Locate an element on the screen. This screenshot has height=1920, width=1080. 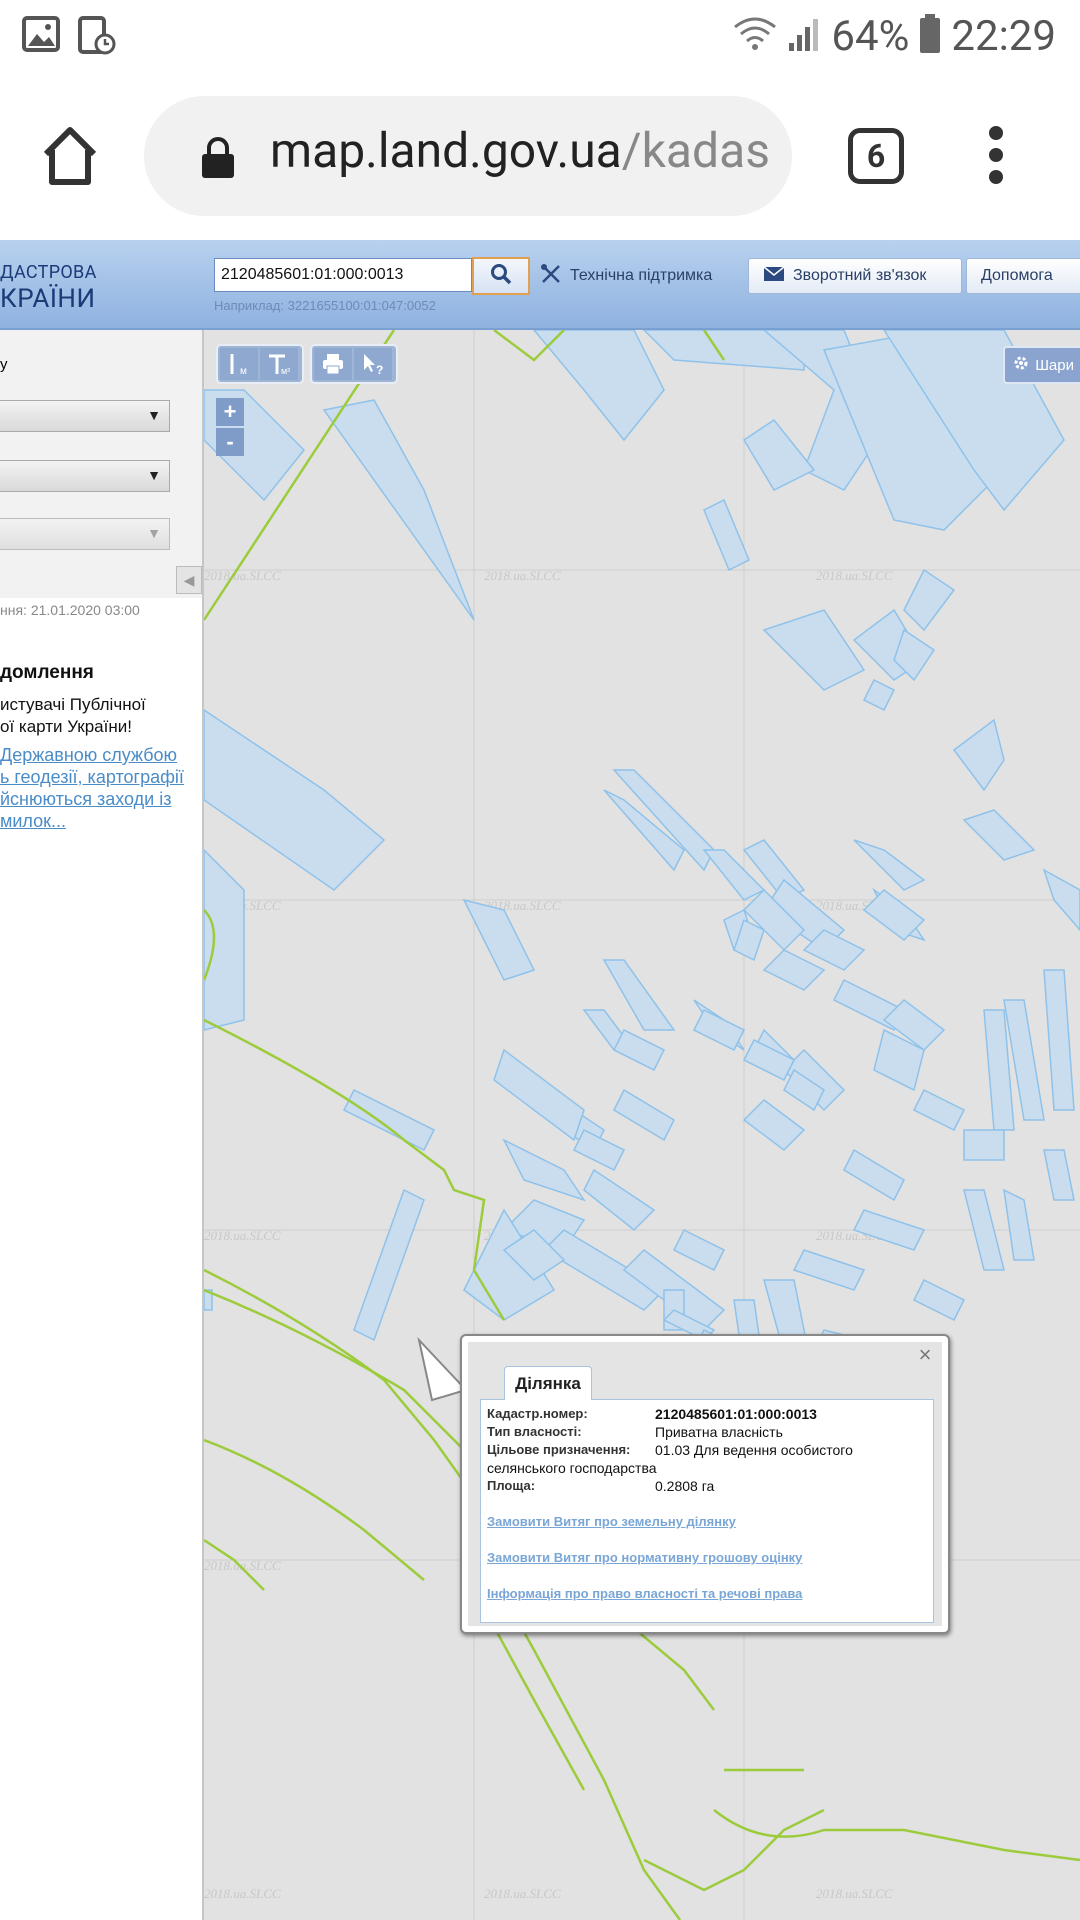
panel-label: у is located at coordinates (4, 364).